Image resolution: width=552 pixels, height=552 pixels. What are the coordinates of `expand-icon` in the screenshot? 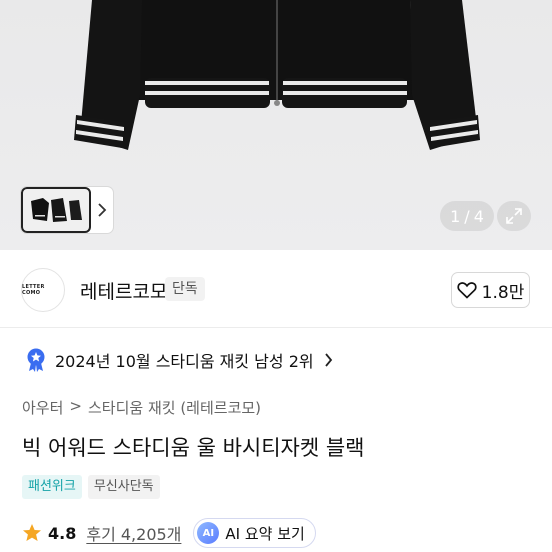 It's located at (514, 216).